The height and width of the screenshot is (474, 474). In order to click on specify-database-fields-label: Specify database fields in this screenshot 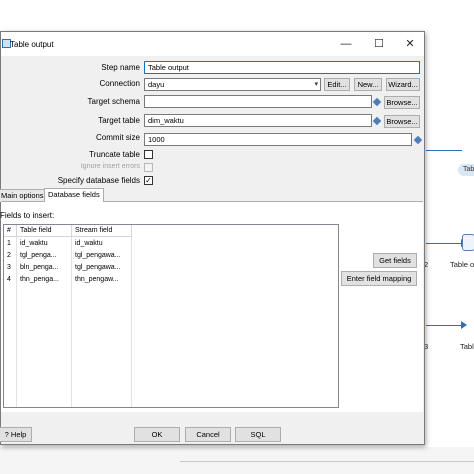, I will do `click(98, 180)`.